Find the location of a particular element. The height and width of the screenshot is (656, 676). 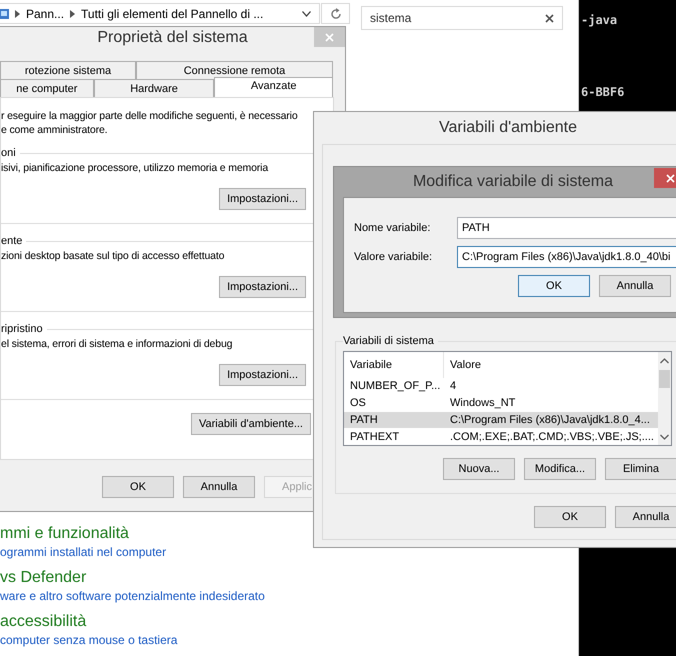

link-title: vs Defender is located at coordinates (132, 578).